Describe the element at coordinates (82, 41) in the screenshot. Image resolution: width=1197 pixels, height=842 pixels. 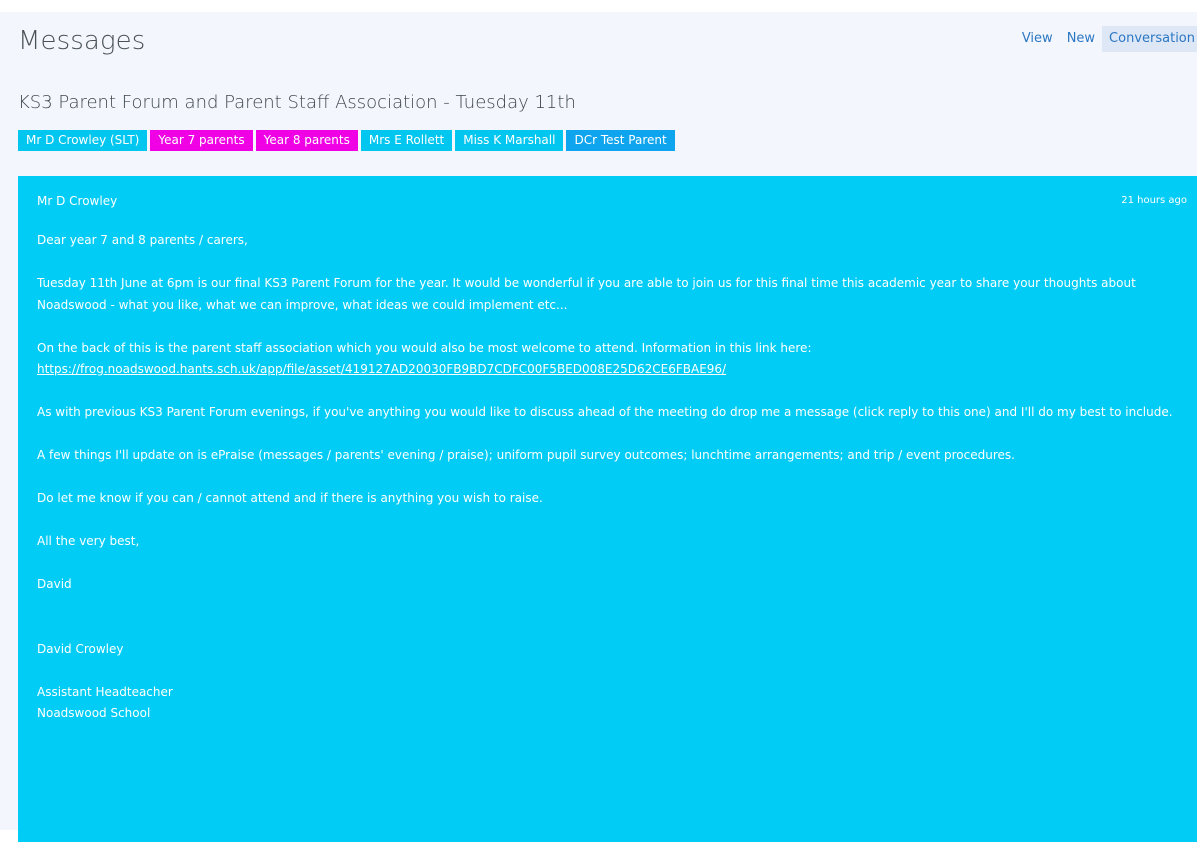
I see `page-title: Messages` at that location.